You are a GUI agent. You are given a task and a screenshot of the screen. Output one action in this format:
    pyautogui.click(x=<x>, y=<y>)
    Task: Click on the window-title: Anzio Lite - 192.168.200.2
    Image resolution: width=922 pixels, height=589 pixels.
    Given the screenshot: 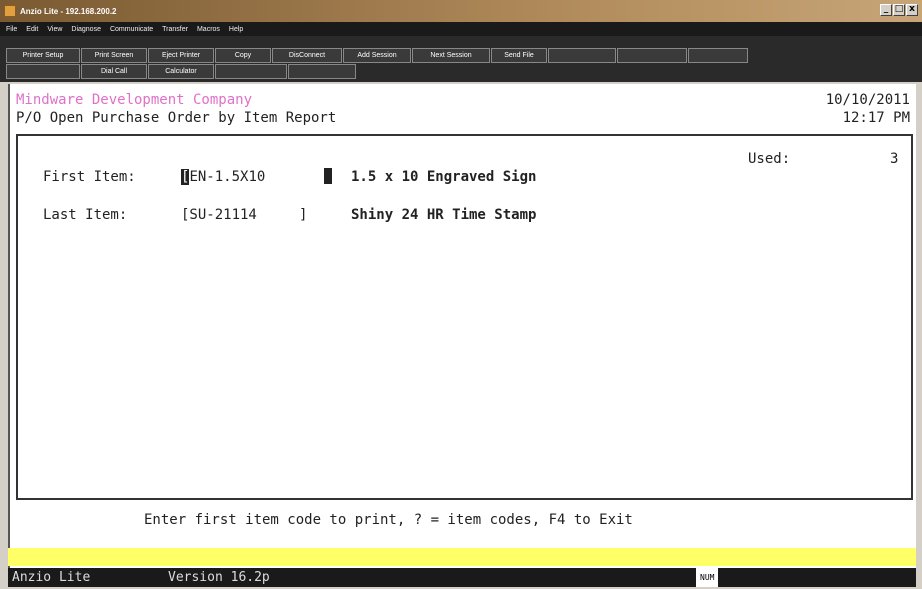 What is the action you would take?
    pyautogui.click(x=68, y=11)
    